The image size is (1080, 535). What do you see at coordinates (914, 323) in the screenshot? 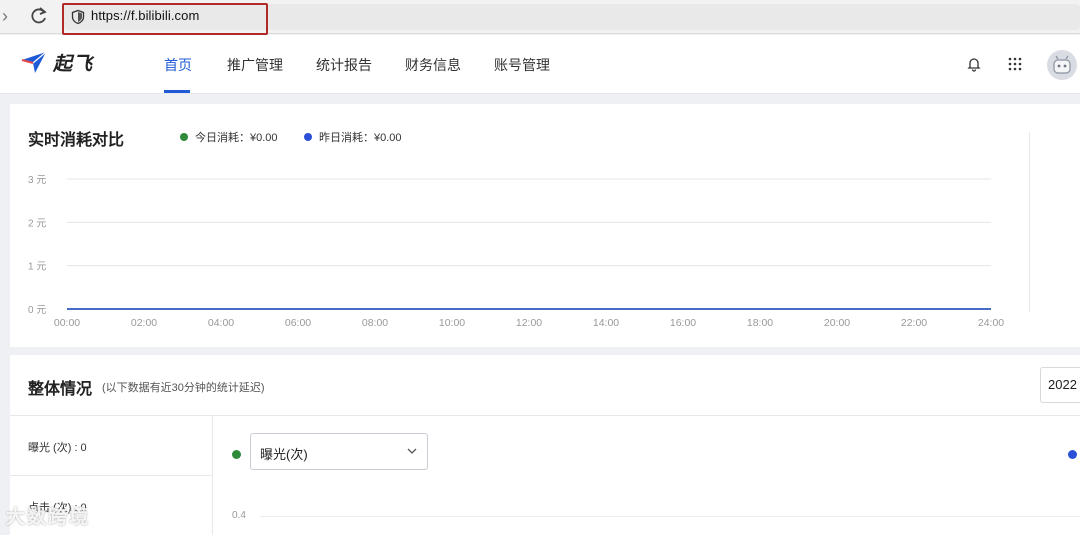
I see `x-tick-label: 22:00` at bounding box center [914, 323].